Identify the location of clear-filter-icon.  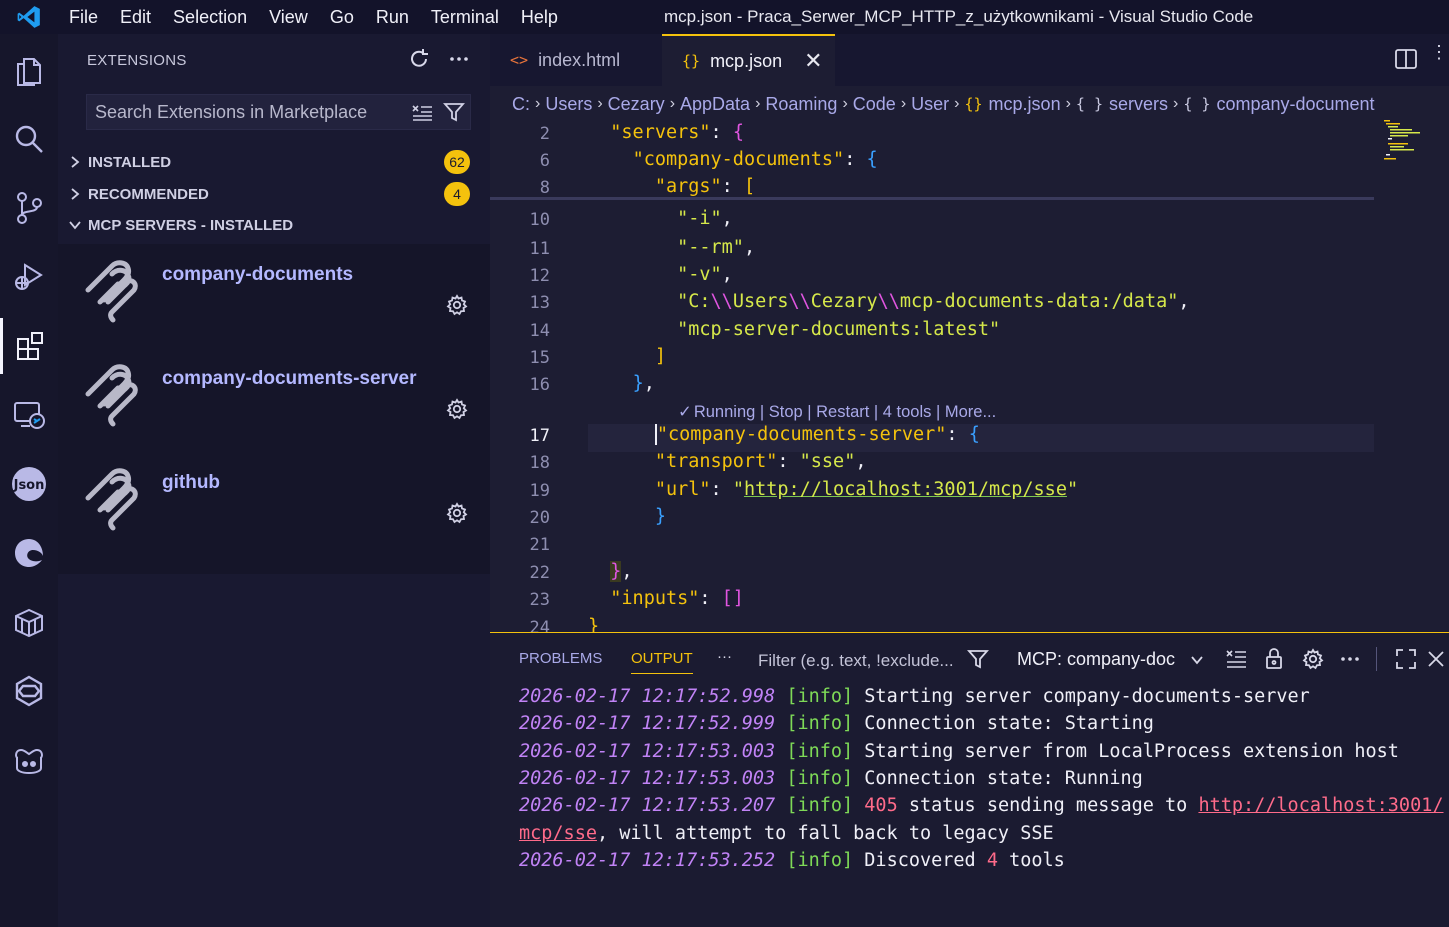
(422, 114).